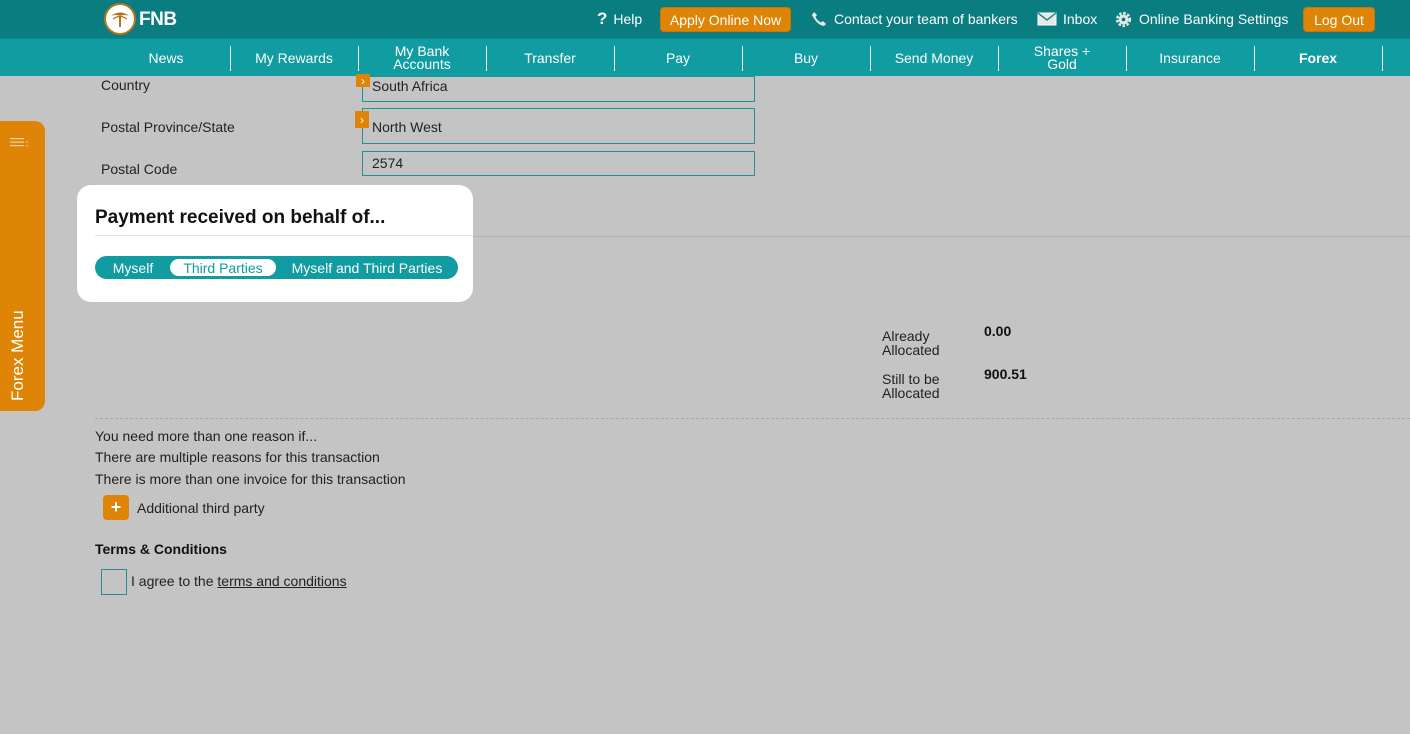  What do you see at coordinates (1214, 19) in the screenshot?
I see `settings-label: Online Banking Settings` at bounding box center [1214, 19].